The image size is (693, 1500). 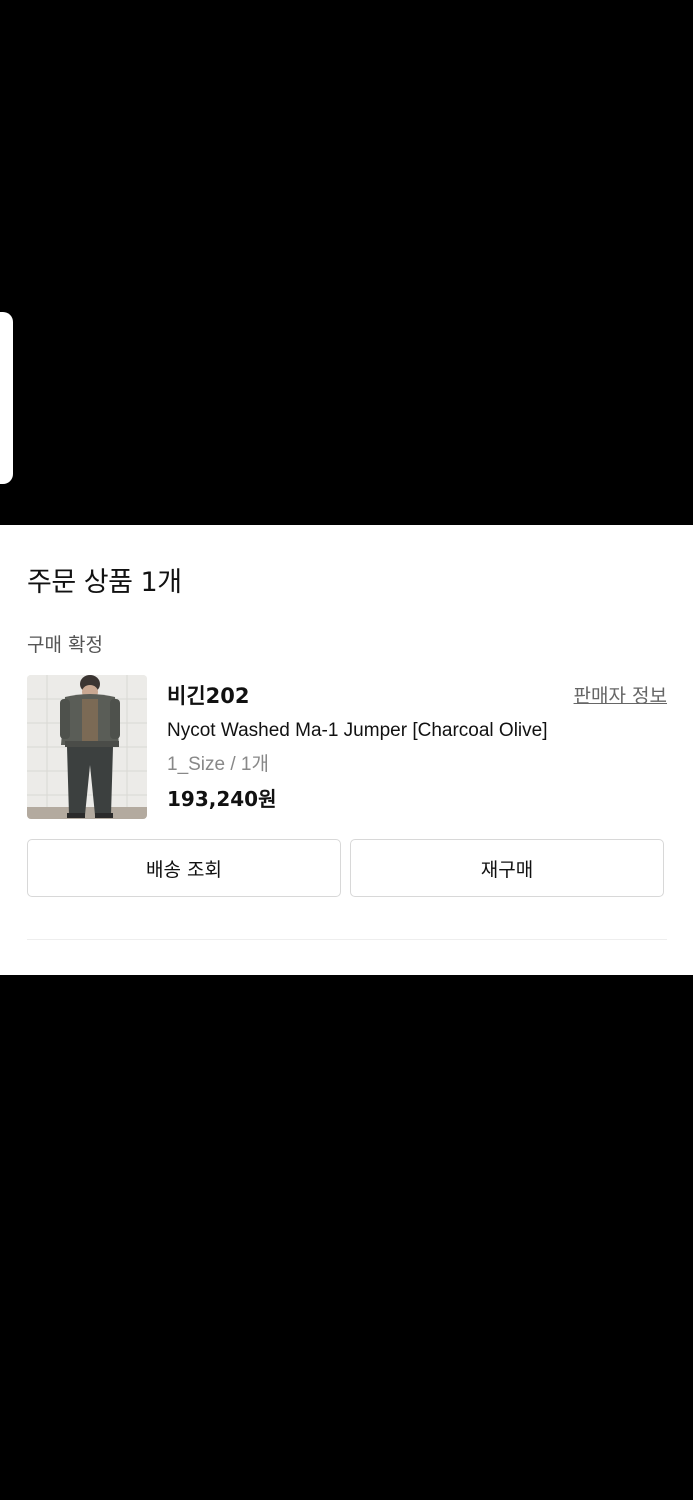 What do you see at coordinates (65, 645) in the screenshot?
I see `order-status: 구매 확정` at bounding box center [65, 645].